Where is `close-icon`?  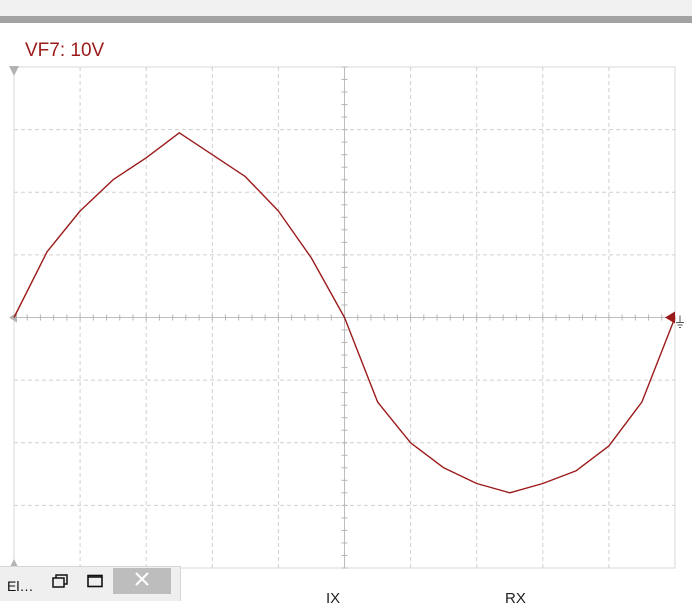
close-icon is located at coordinates (142, 581).